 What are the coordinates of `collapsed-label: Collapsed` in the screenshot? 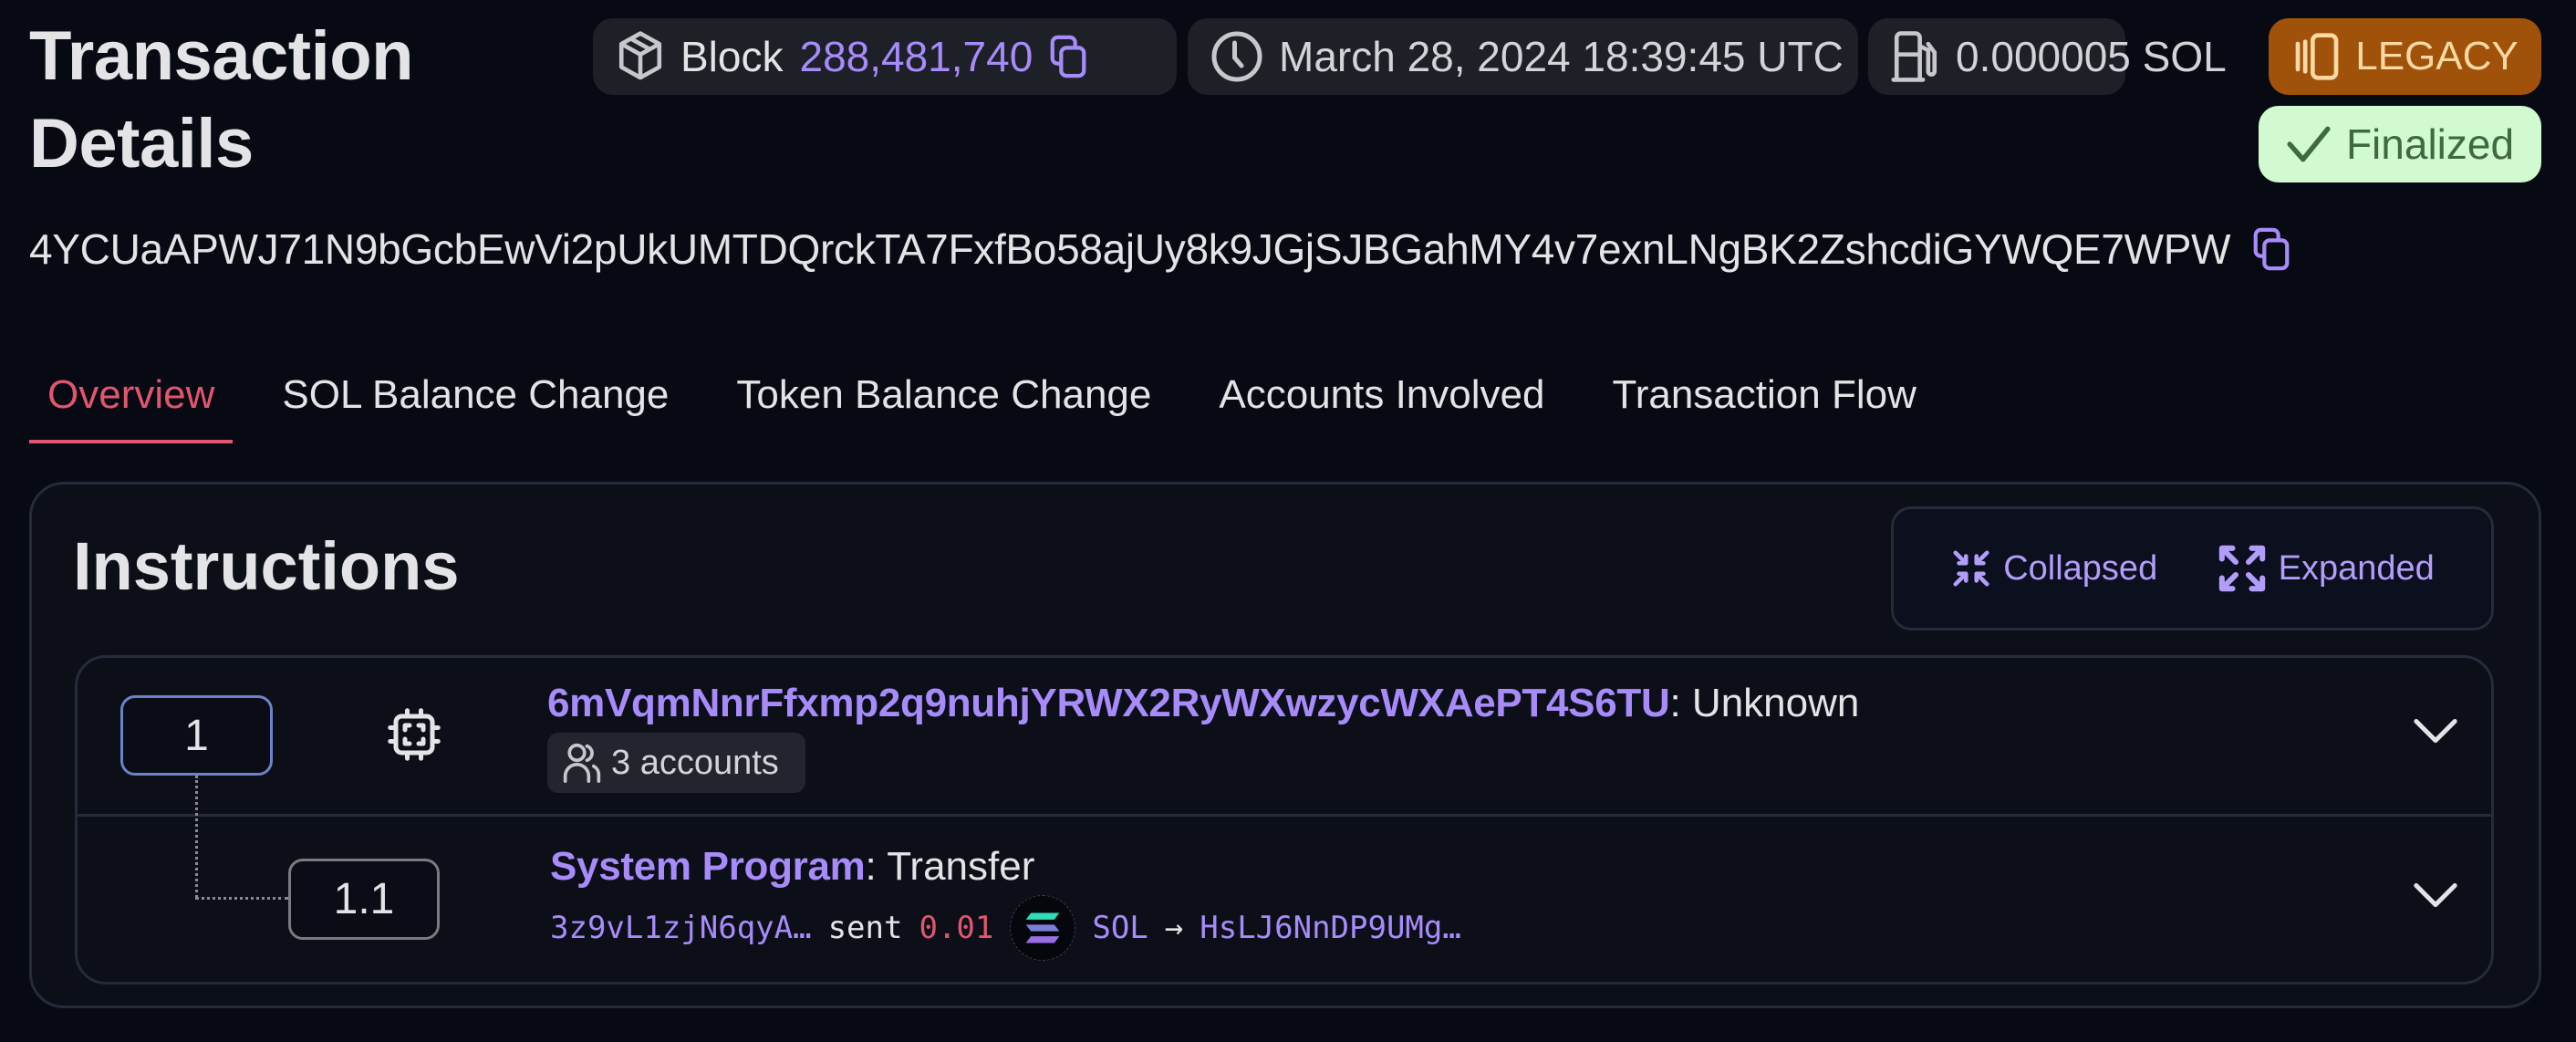 It's located at (2080, 568).